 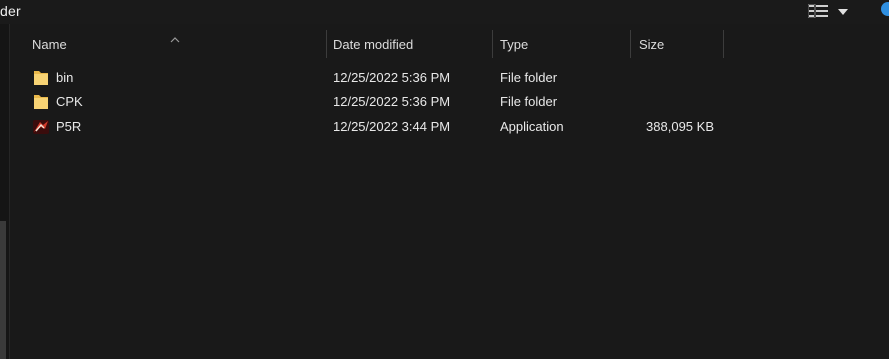 I want to click on help-icon, so click(x=885, y=9).